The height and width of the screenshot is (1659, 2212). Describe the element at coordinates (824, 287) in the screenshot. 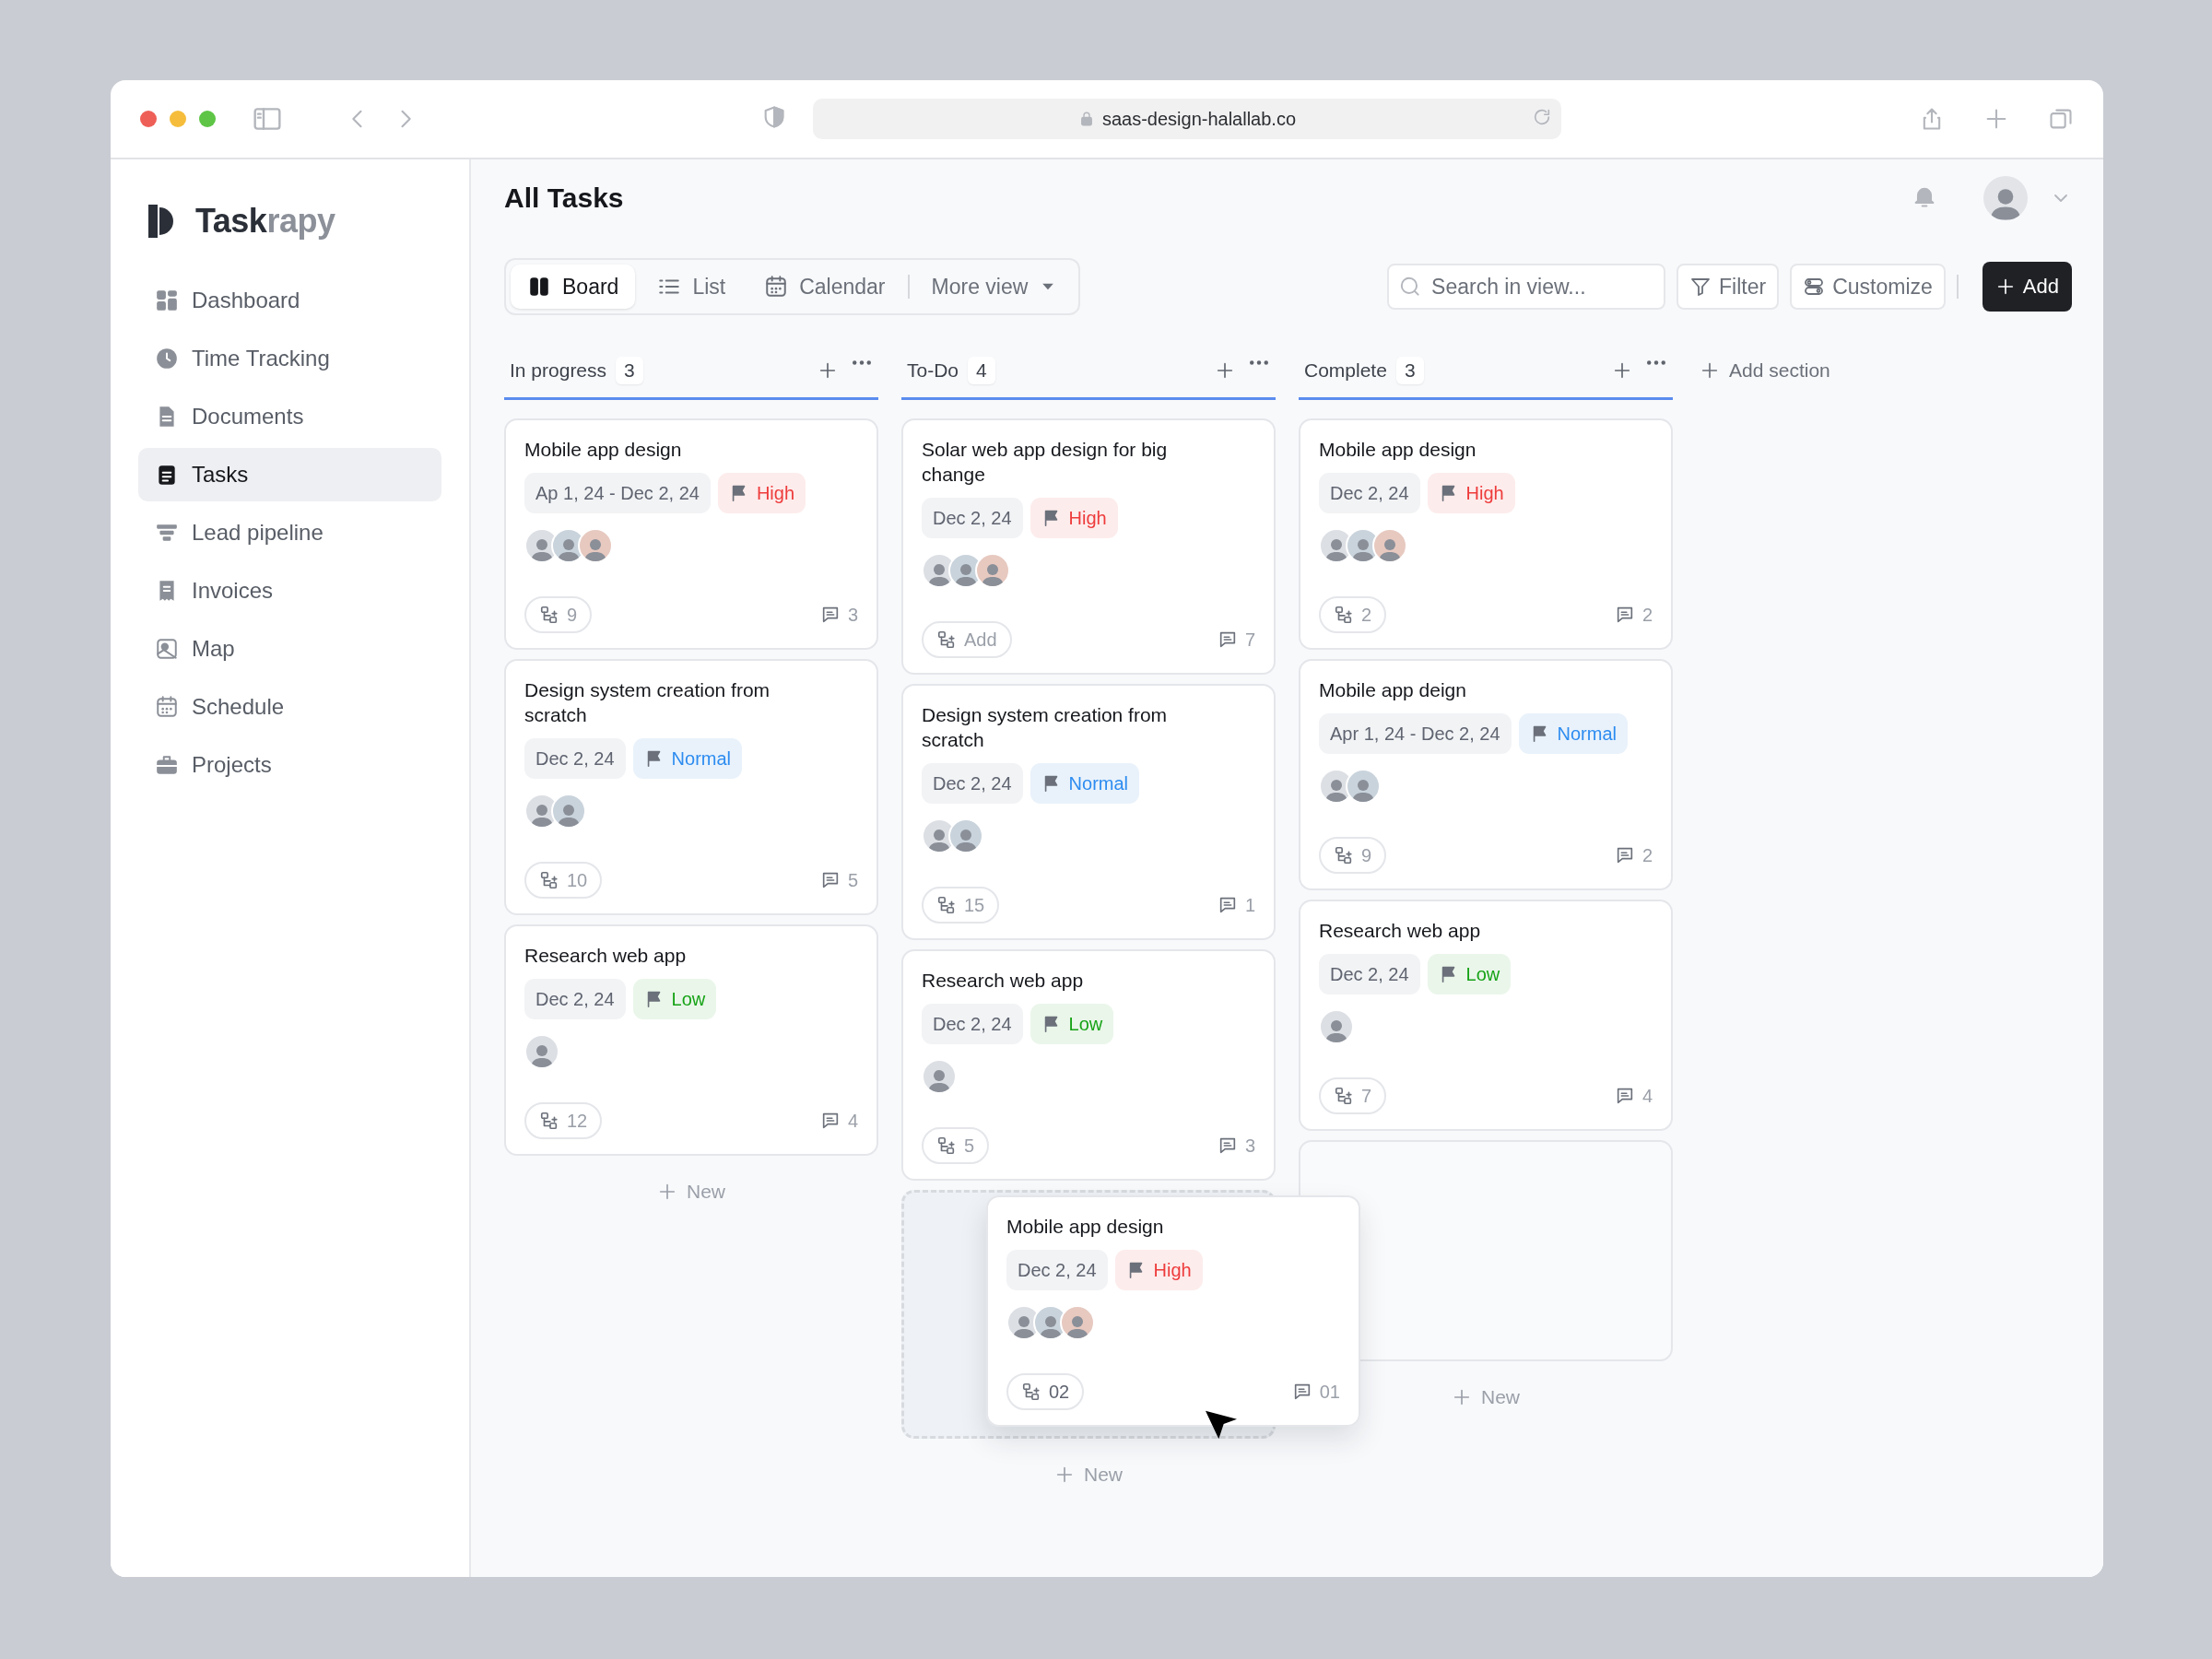

I see `view-tab: Calendar` at that location.